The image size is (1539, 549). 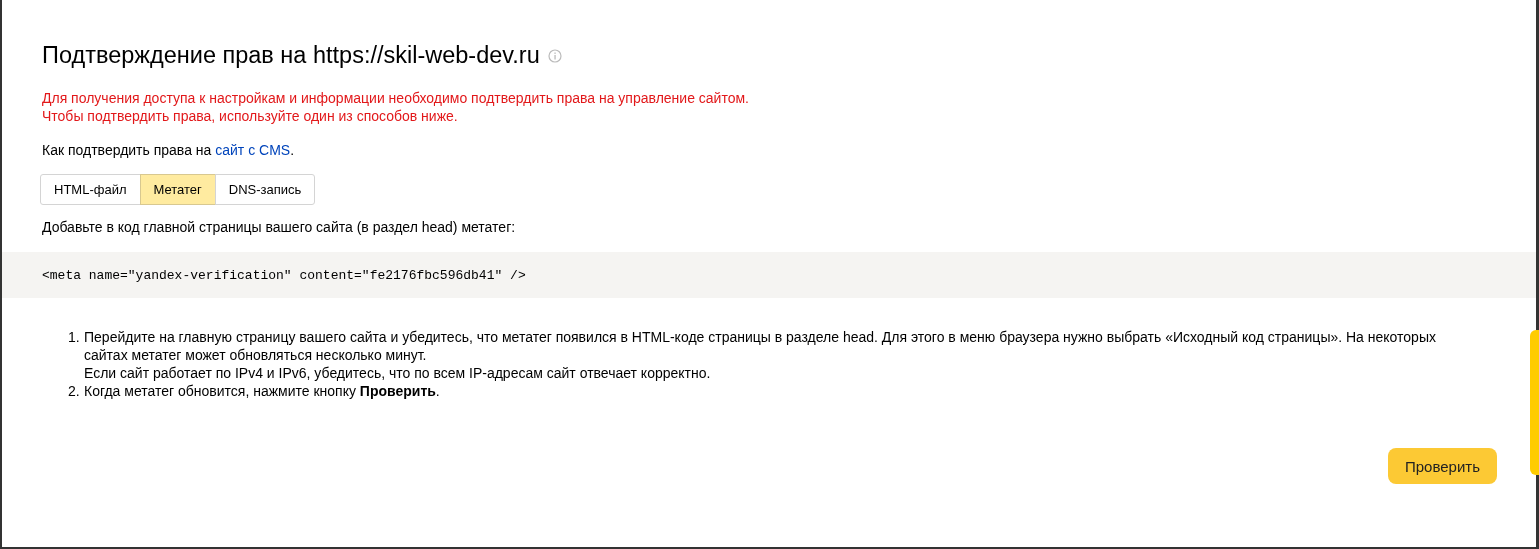 I want to click on step-text: Если сайт работает по IPv4 и IPv6, убедитесь, что по всем IP-адресам сайт отвечает корректно., so click(x=398, y=373).